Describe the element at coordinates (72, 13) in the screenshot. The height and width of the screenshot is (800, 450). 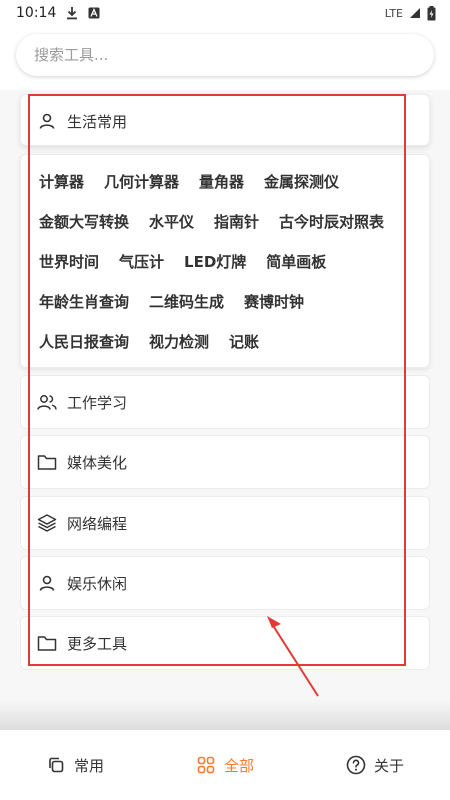
I see `download-icon` at that location.